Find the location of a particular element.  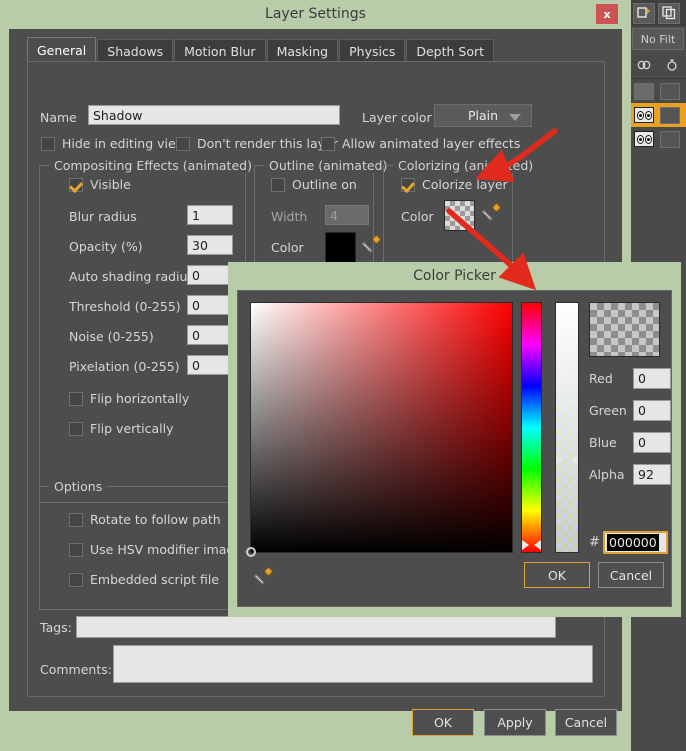

allow-animated-layer-effects-checkbox: Allow animated layer effects is located at coordinates (420, 143).